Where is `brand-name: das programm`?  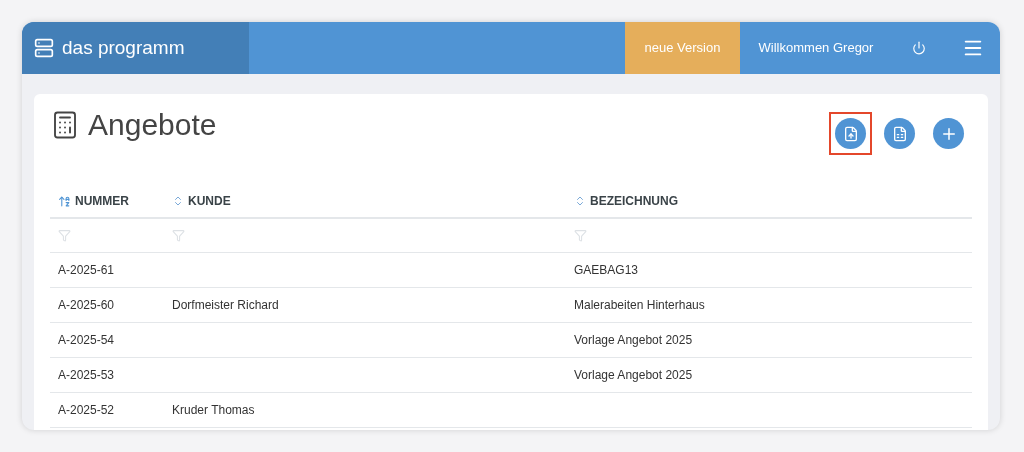
brand-name: das programm is located at coordinates (123, 47).